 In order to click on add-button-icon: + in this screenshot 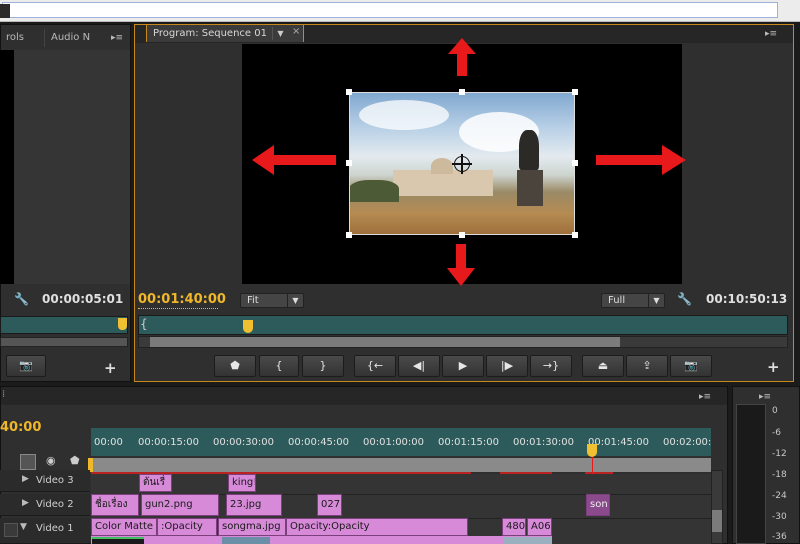, I will do `click(110, 368)`.